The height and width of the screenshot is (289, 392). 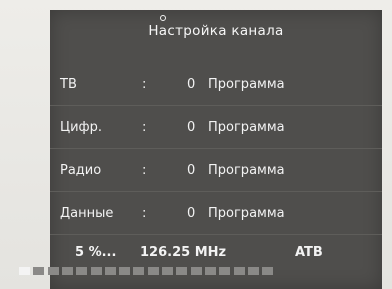 What do you see at coordinates (216, 234) in the screenshot?
I see `row-divider` at bounding box center [216, 234].